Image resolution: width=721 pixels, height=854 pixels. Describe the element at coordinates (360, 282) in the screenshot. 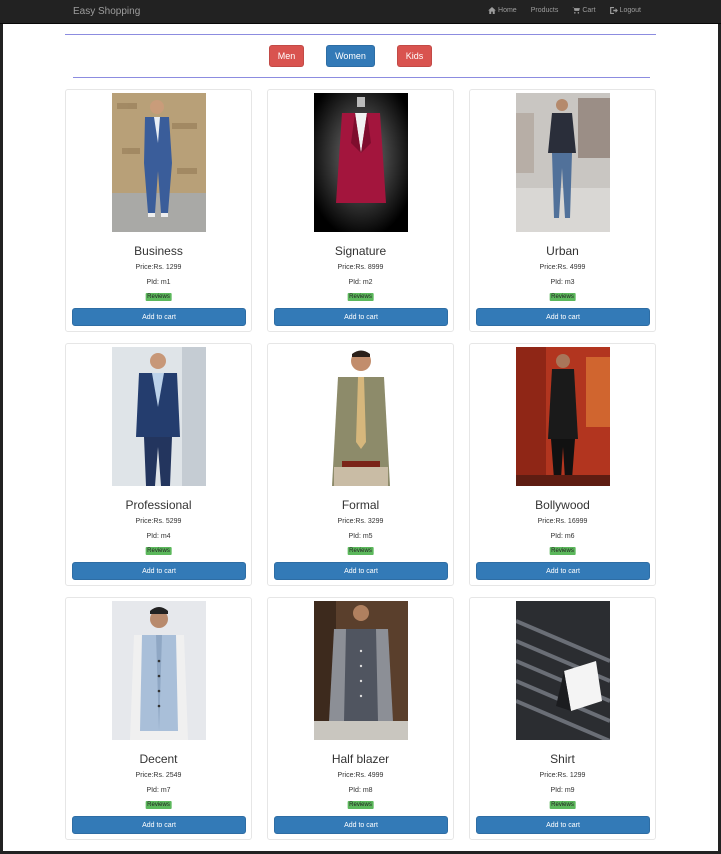

I see `product-id: PId: m2` at that location.